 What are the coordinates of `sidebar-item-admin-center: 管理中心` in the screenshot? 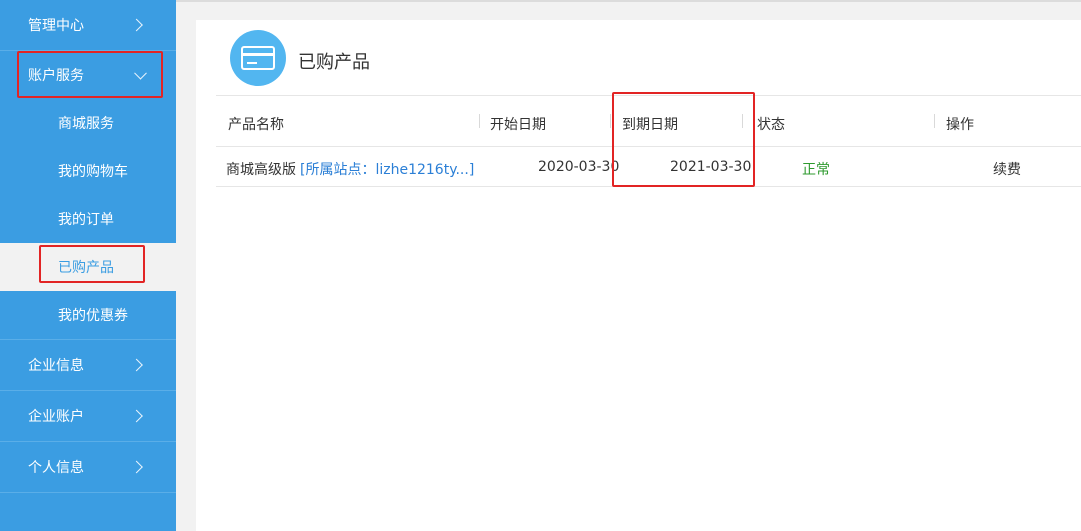 It's located at (88, 25).